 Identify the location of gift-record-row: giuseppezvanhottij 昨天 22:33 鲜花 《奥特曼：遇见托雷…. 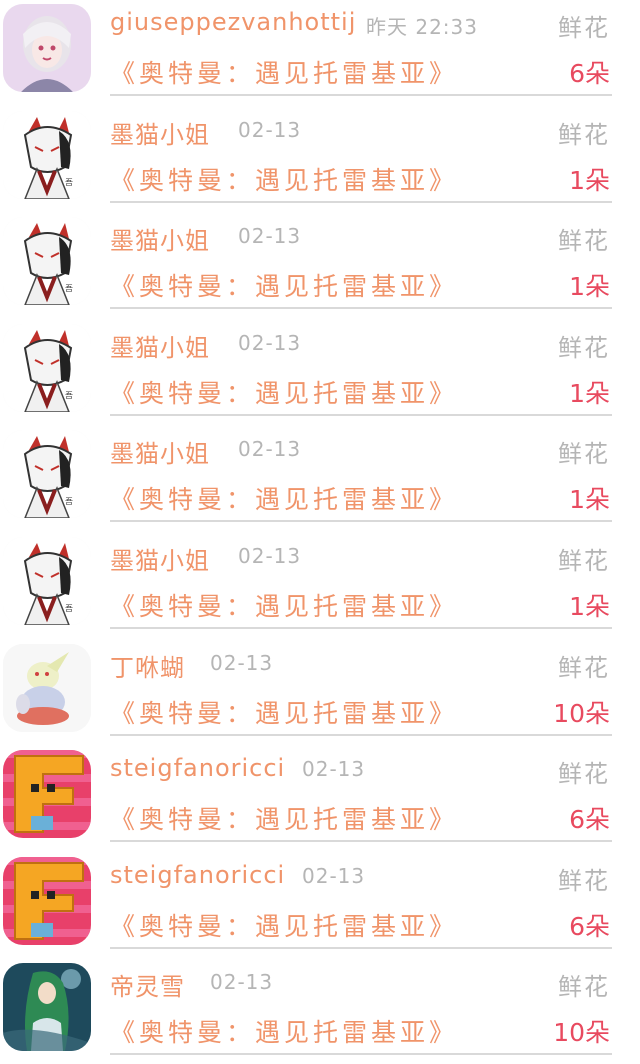
(320, 53).